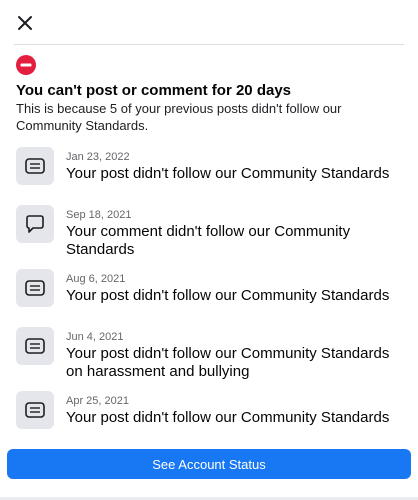 The height and width of the screenshot is (500, 418). I want to click on comment-icon, so click(35, 224).